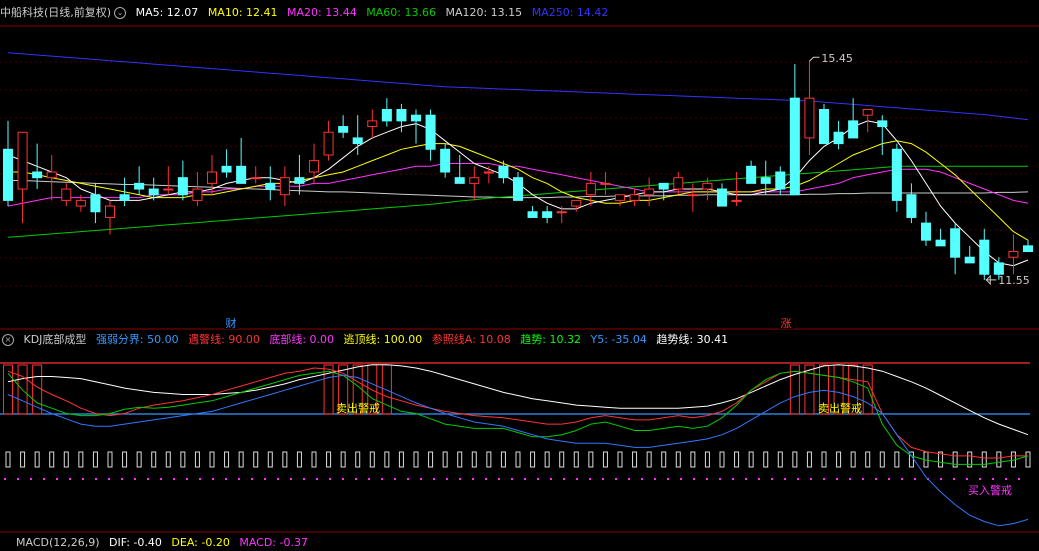  Describe the element at coordinates (1013, 280) in the screenshot. I see `low-price-label: 11.55` at that location.